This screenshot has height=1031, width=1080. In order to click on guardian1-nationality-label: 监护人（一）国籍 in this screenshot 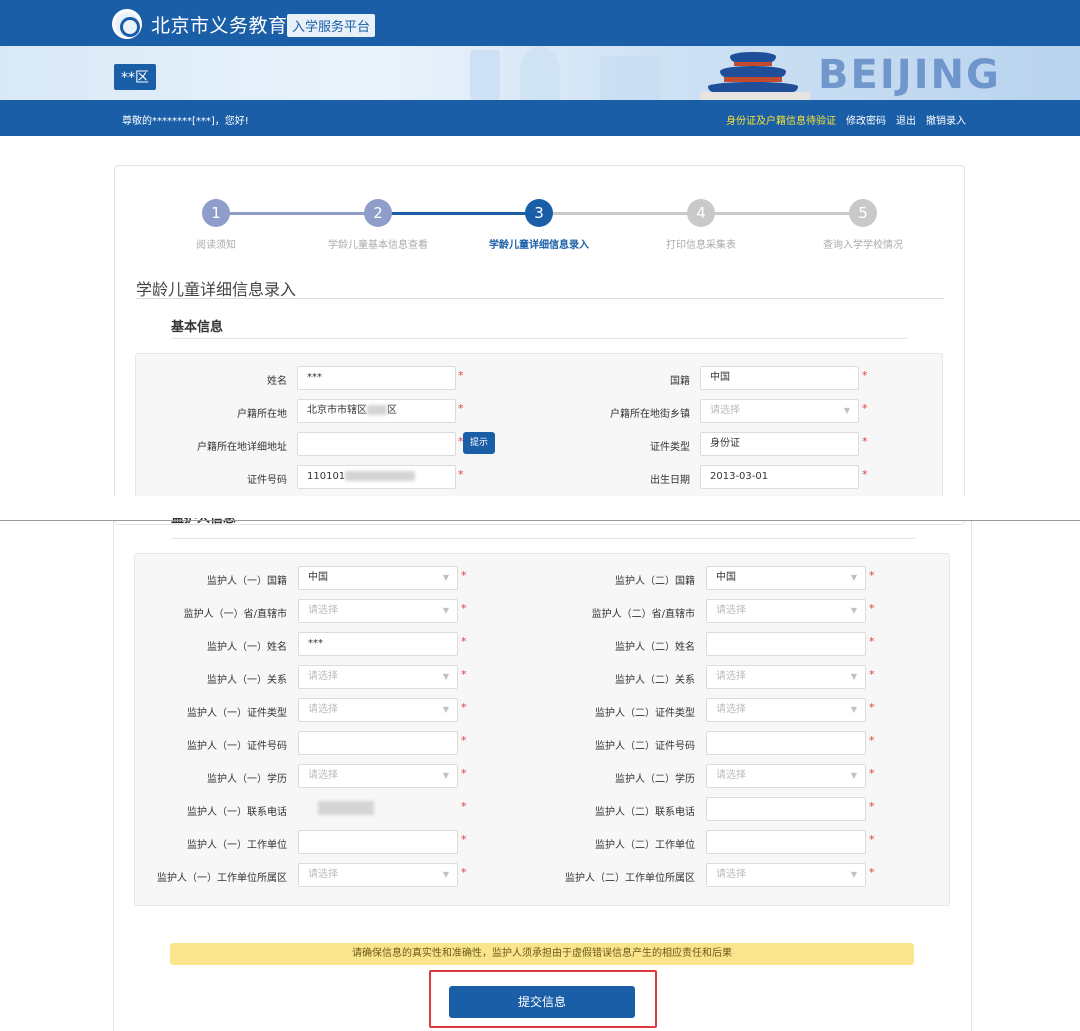, I will do `click(247, 581)`.